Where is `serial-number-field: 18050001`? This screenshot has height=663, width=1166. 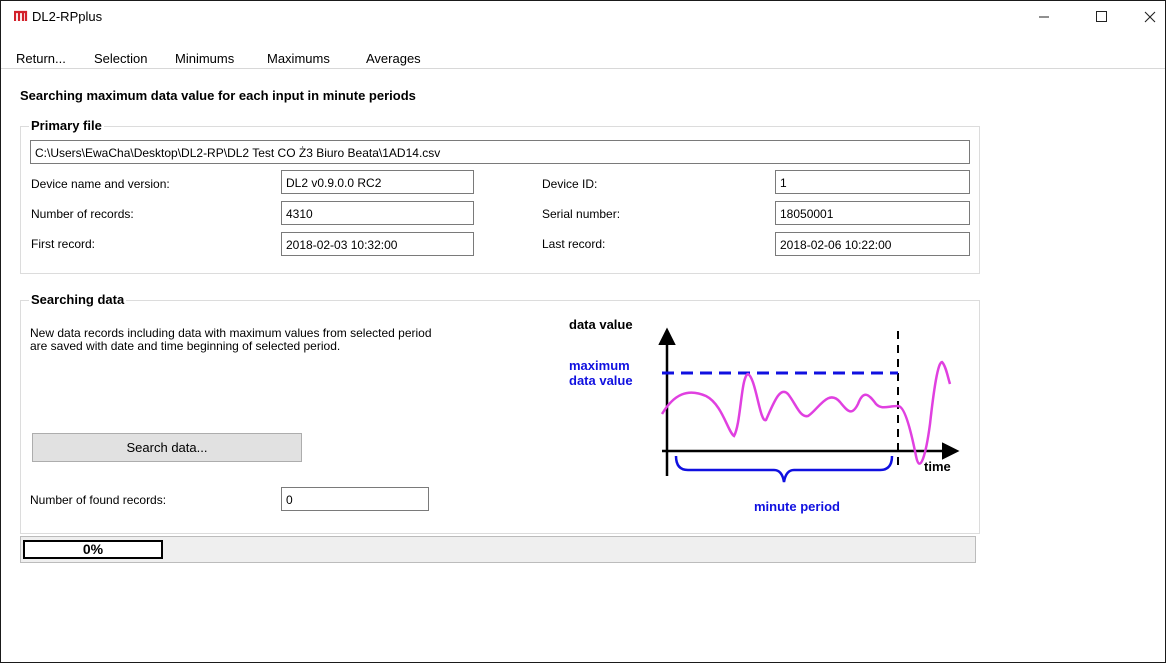 serial-number-field: 18050001 is located at coordinates (872, 213).